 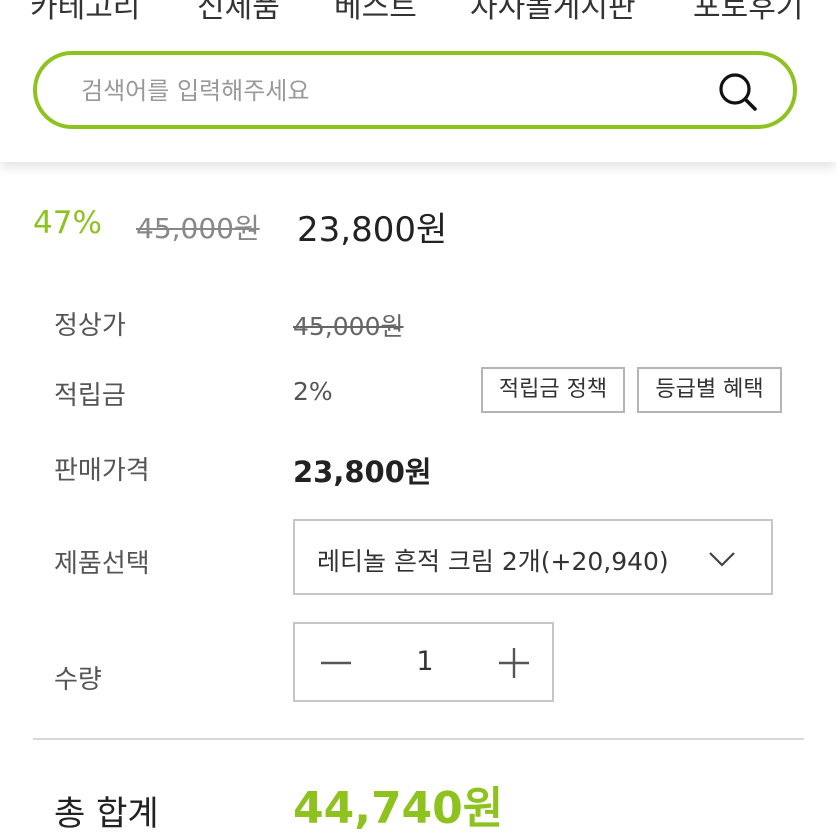 What do you see at coordinates (418, 12) in the screenshot?
I see `main-nav: 카테고리 신제품 베스트 자사몰게시판 포토후기` at bounding box center [418, 12].